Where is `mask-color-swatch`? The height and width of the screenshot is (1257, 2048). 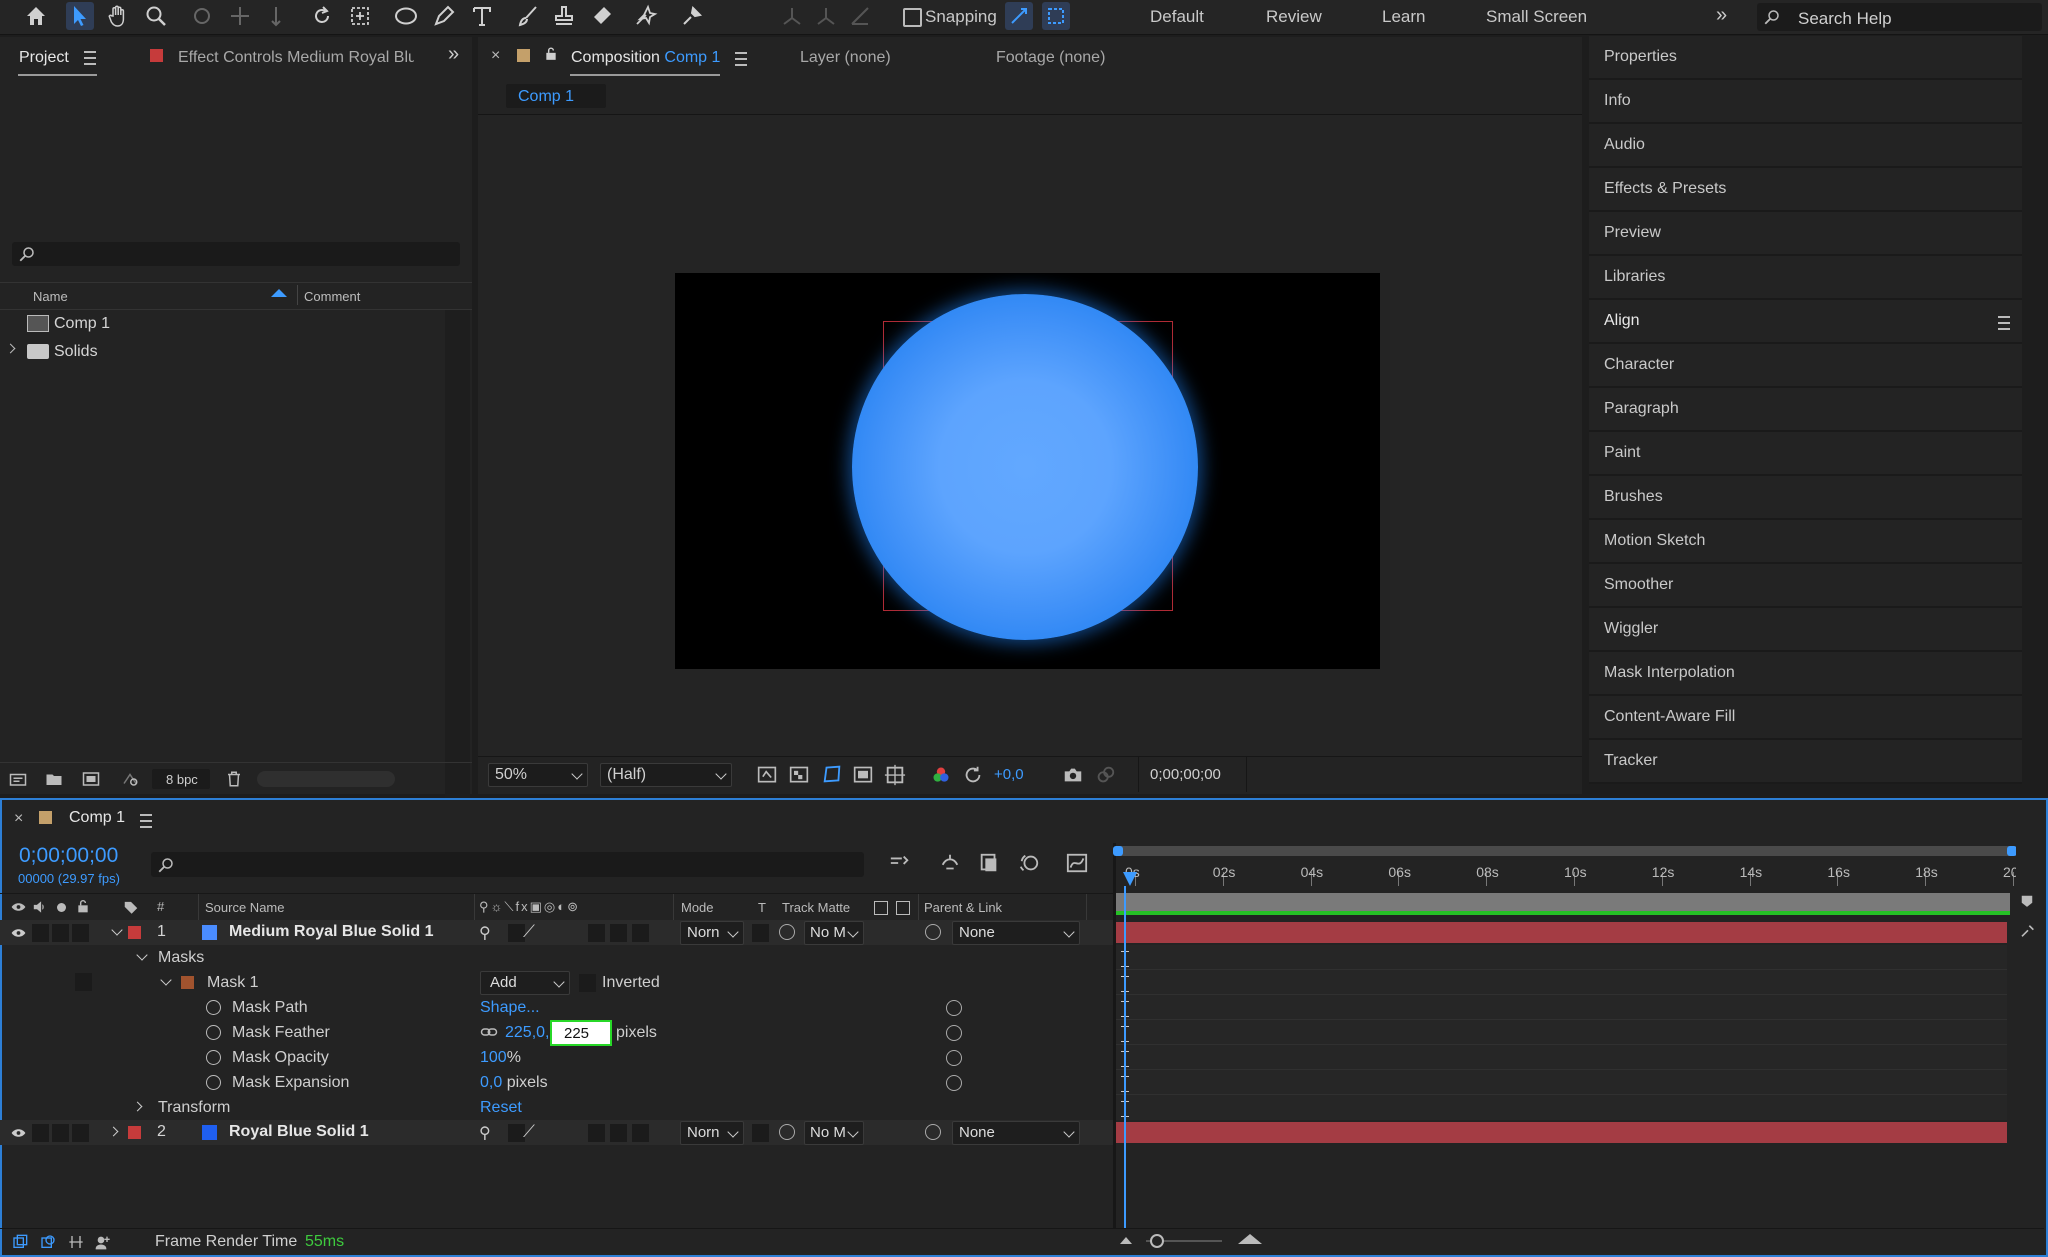 mask-color-swatch is located at coordinates (187, 982).